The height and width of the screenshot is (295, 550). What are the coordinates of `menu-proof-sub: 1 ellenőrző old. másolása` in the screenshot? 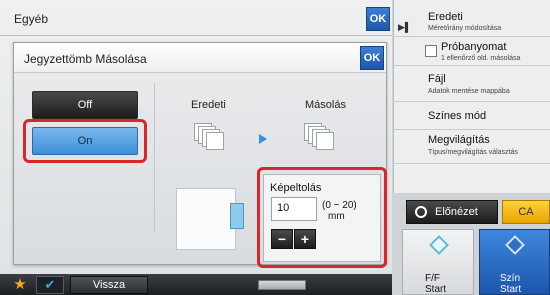 It's located at (481, 58).